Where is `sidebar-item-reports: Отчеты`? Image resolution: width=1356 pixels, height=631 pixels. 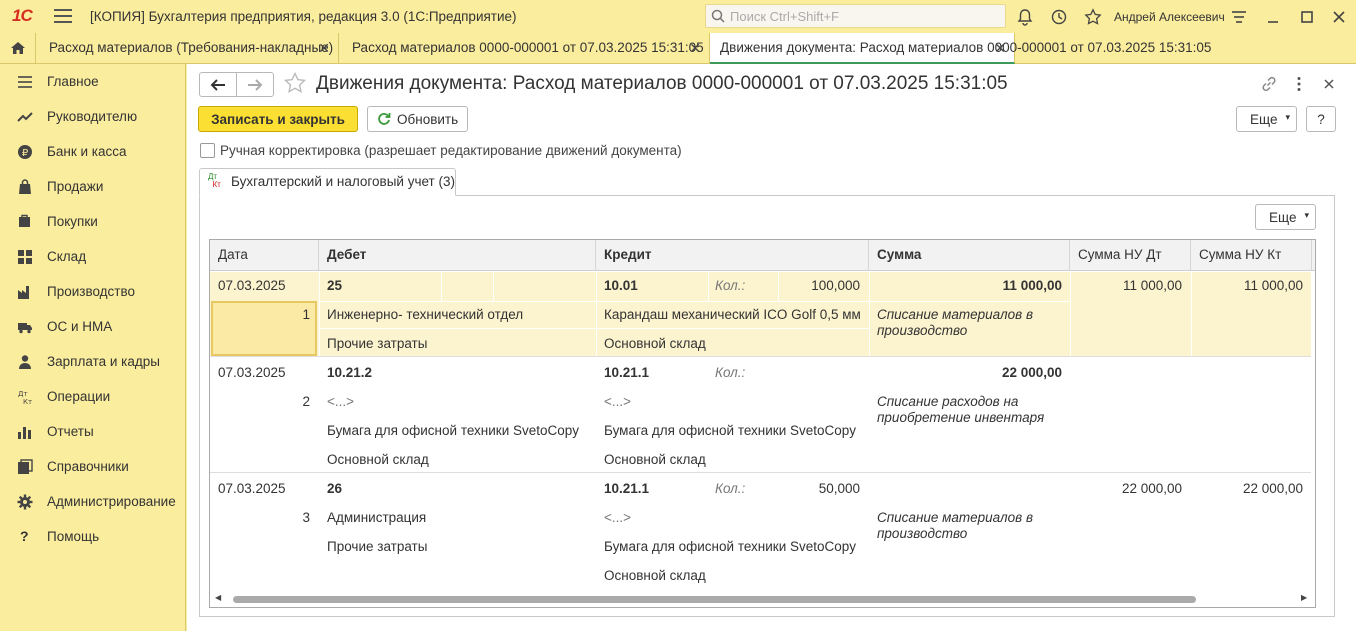
sidebar-item-reports: Отчеты is located at coordinates (93, 432).